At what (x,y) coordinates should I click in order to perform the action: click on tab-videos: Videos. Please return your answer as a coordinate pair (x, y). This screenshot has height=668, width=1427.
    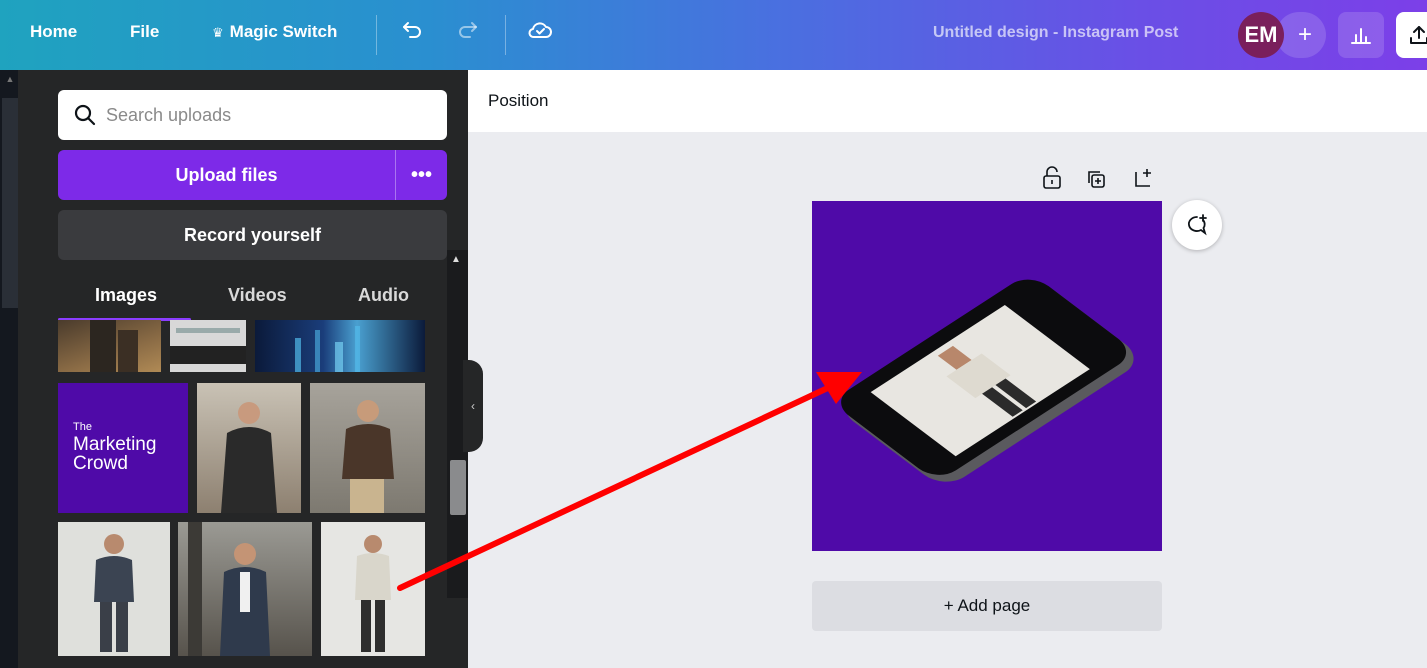
    Looking at the image, I should click on (257, 295).